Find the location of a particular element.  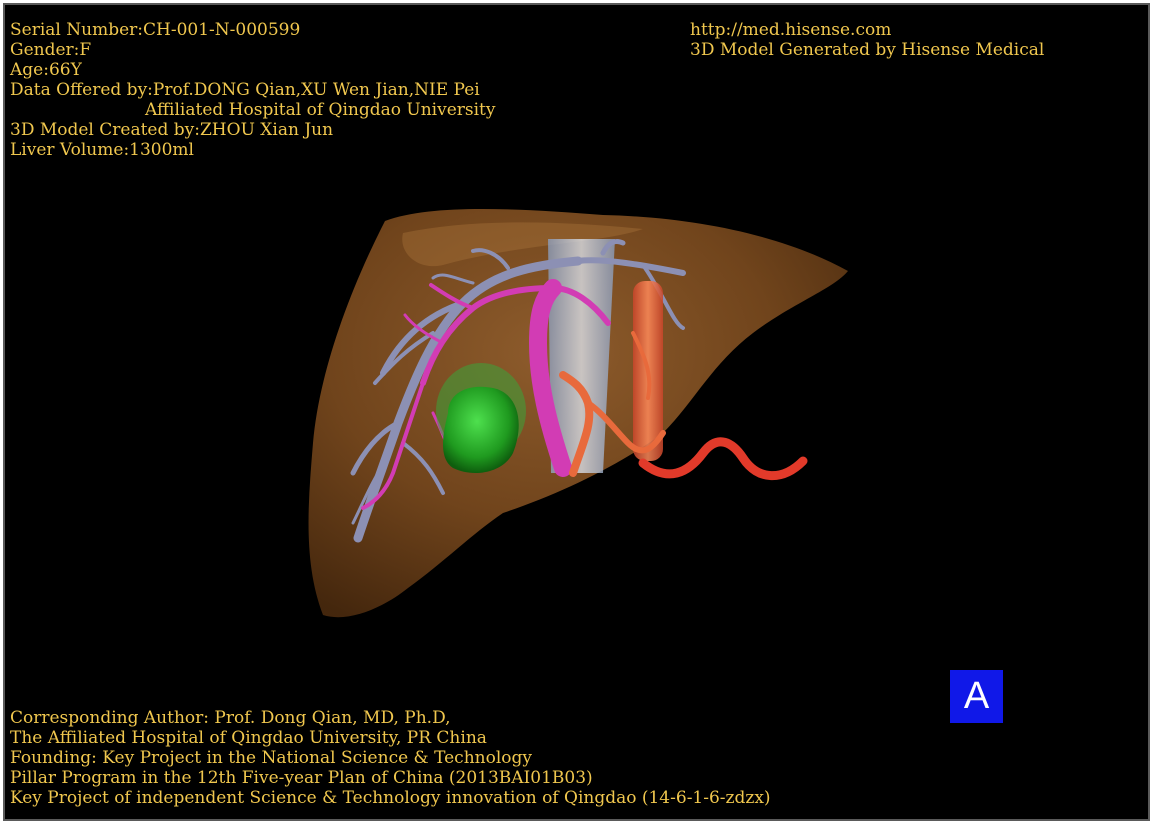

liver-volume: Liver Volume:1300ml is located at coordinates (102, 150).